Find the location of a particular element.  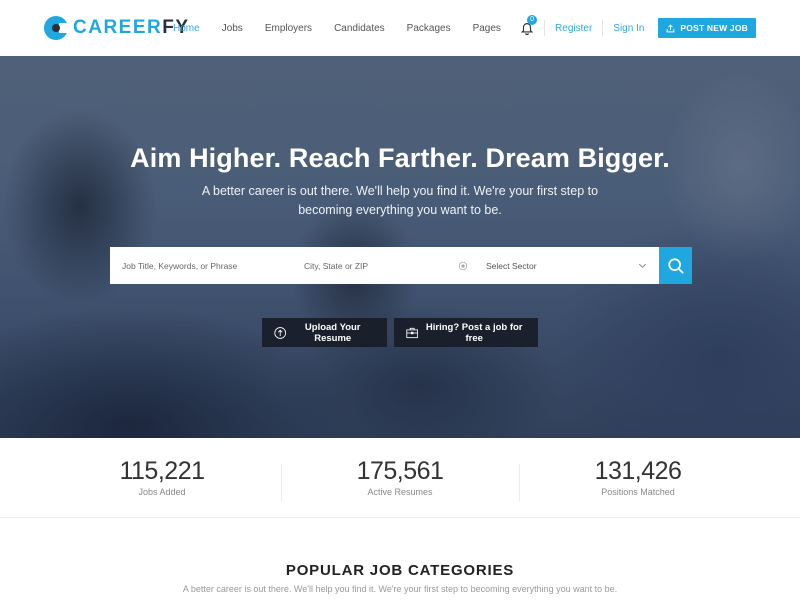

logo-mark-icon is located at coordinates (57, 28).